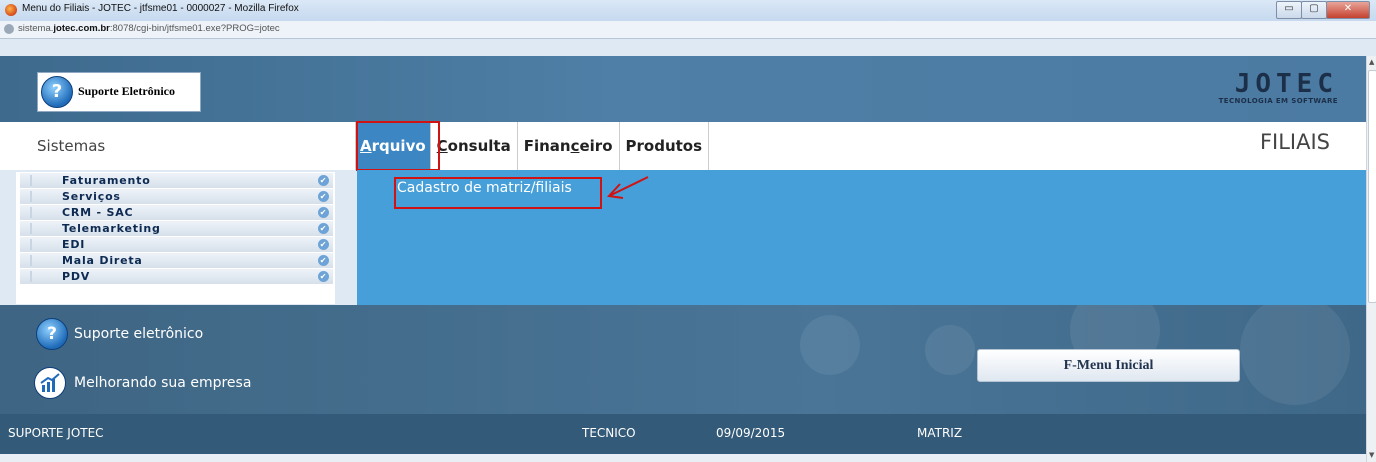  What do you see at coordinates (1348, 10) in the screenshot?
I see `close-button: ✕` at bounding box center [1348, 10].